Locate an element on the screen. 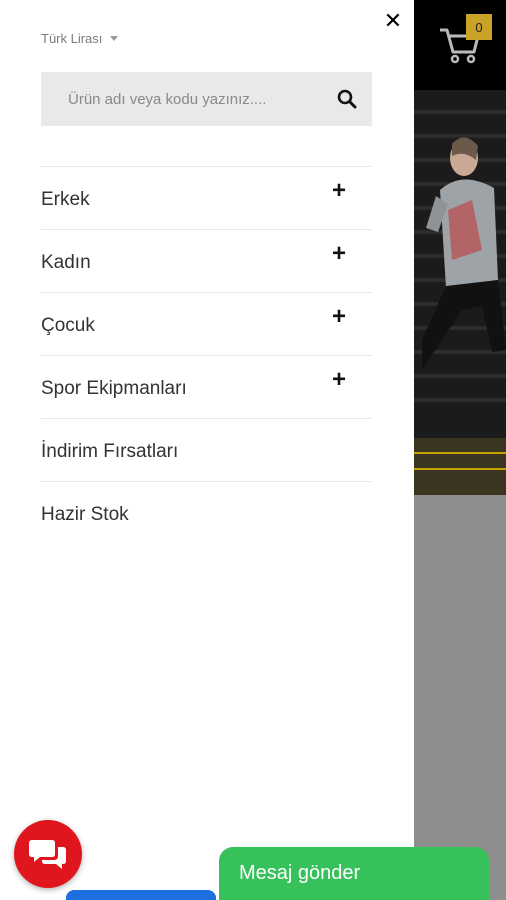 The width and height of the screenshot is (506, 900). currency-label: Türk Lirası is located at coordinates (72, 38).